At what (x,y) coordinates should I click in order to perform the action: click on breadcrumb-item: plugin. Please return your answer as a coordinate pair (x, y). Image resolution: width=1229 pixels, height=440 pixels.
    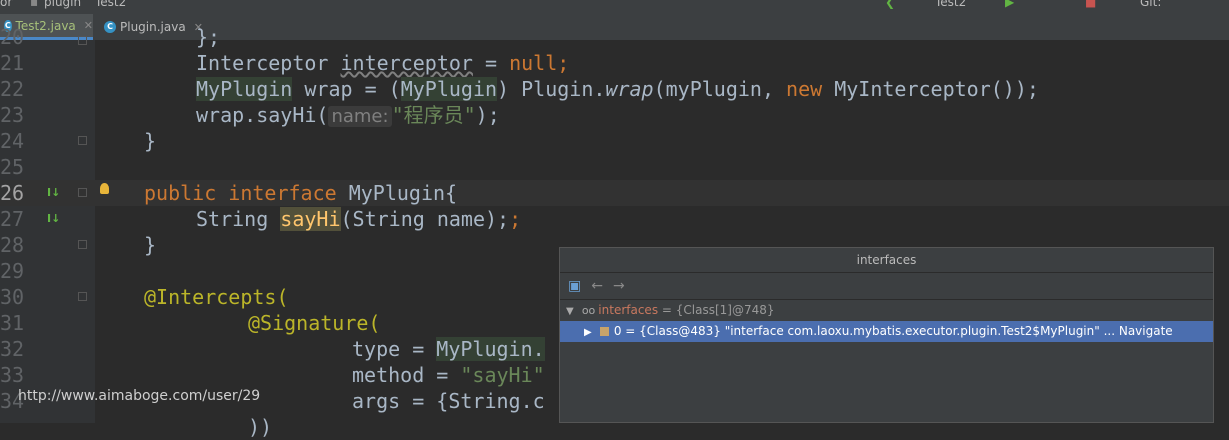
    Looking at the image, I should click on (62, 4).